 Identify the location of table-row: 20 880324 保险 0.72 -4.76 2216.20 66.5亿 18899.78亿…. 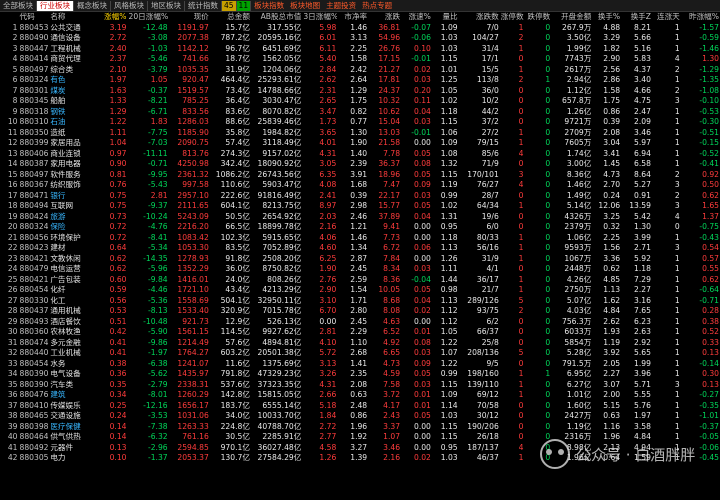
(360, 227).